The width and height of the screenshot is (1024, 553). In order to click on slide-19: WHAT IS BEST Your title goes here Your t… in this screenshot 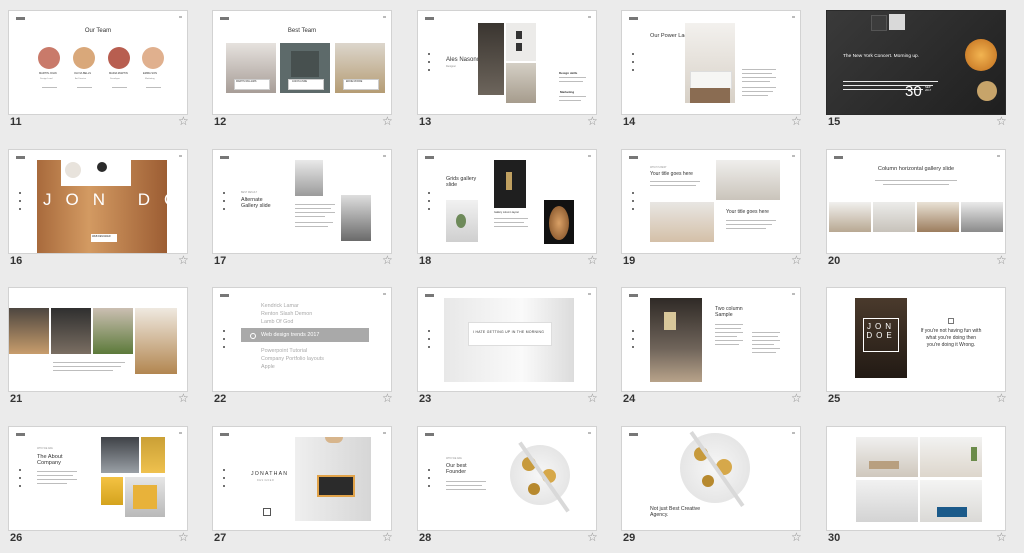, I will do `click(707, 203)`.